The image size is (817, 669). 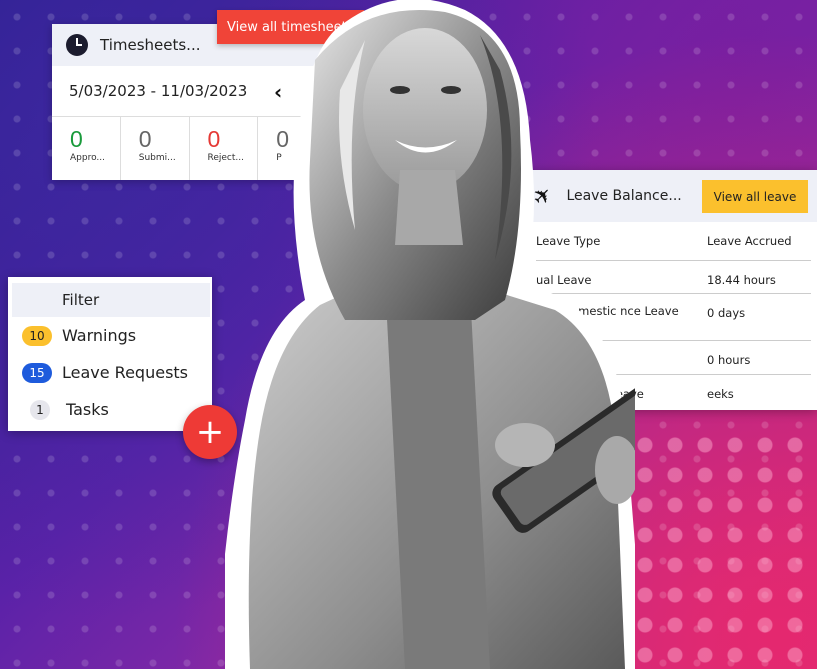 What do you see at coordinates (729, 360) in the screenshot?
I see `leave-accrued-cell: 0 hours` at bounding box center [729, 360].